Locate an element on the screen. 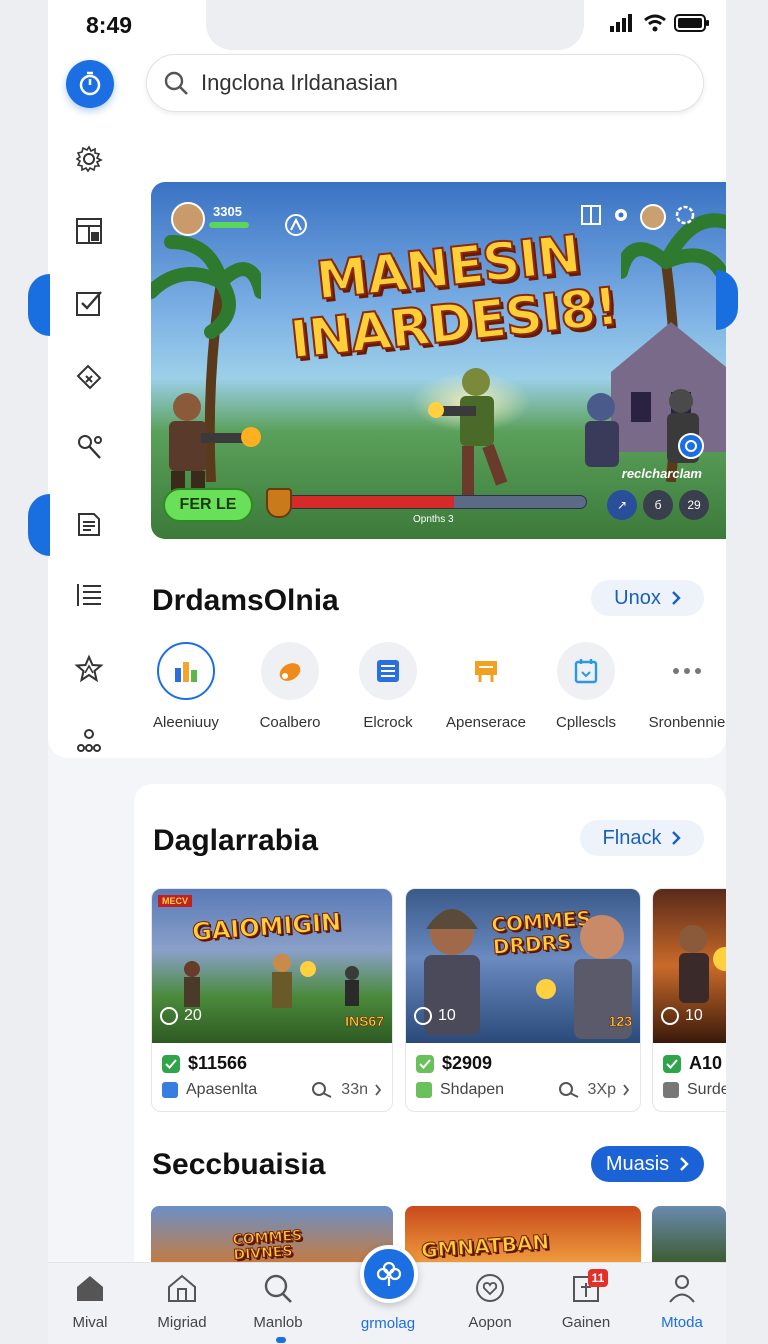  group-icon is located at coordinates (89, 740).